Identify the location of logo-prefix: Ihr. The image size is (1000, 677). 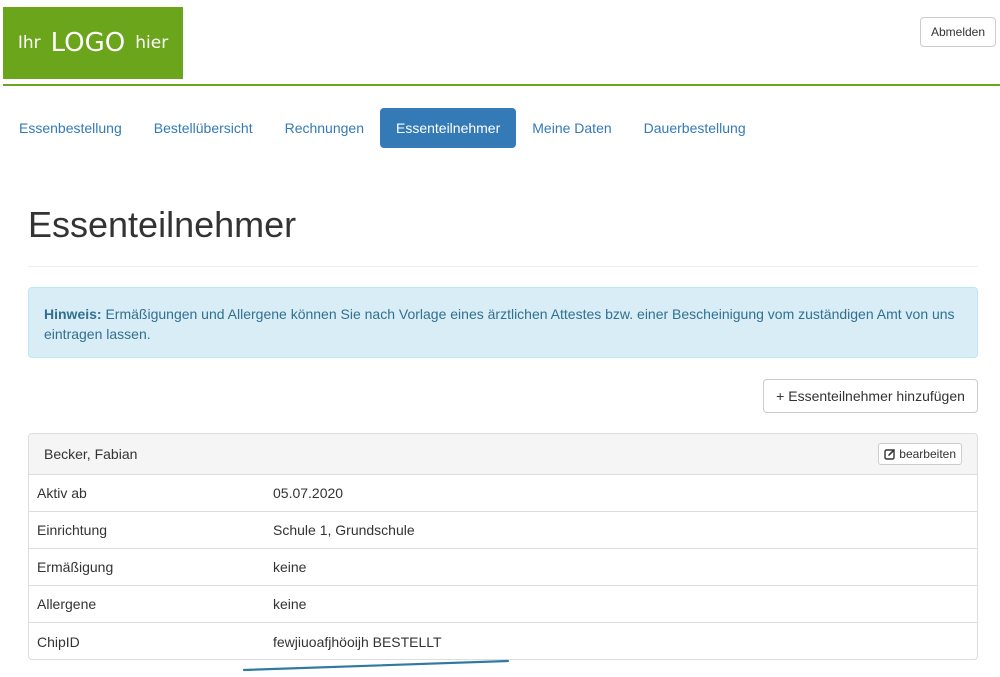
(29, 43).